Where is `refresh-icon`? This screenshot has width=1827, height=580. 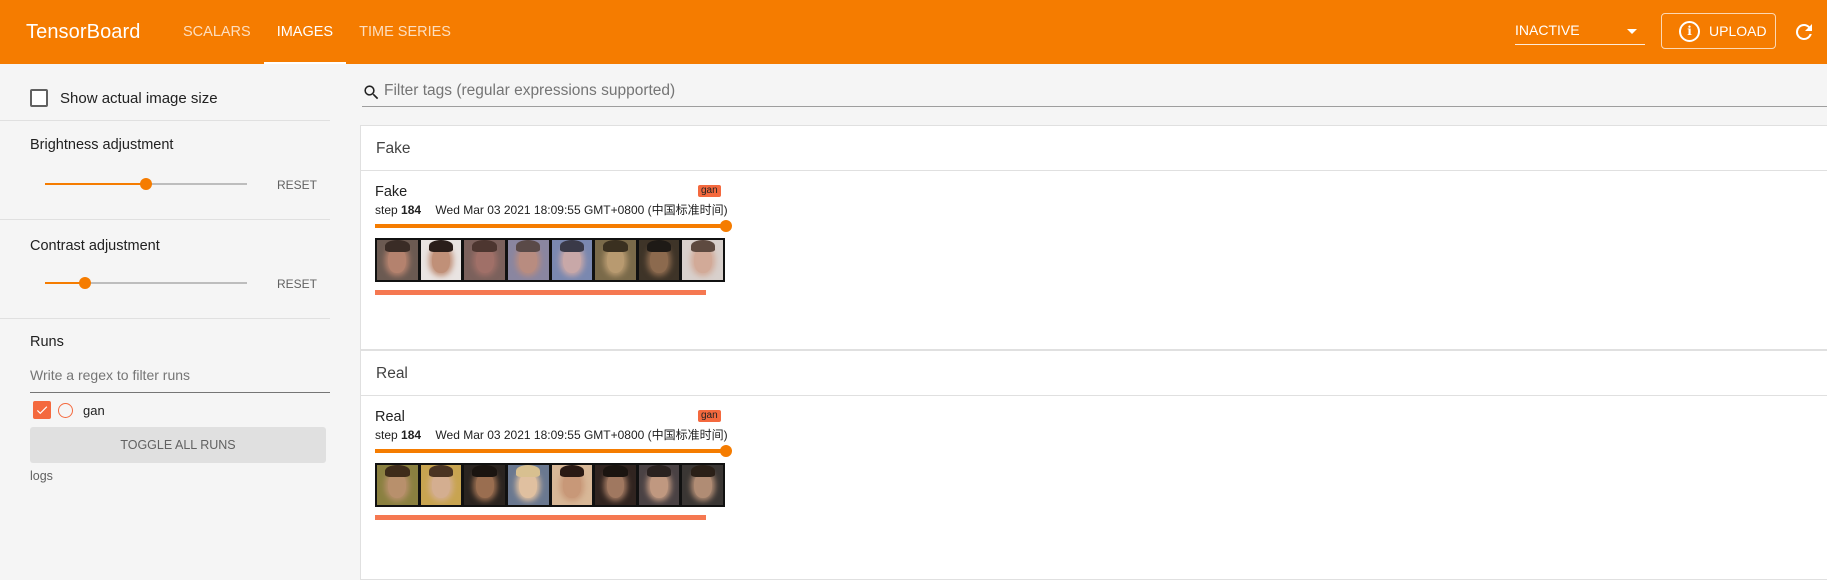
refresh-icon is located at coordinates (1804, 32).